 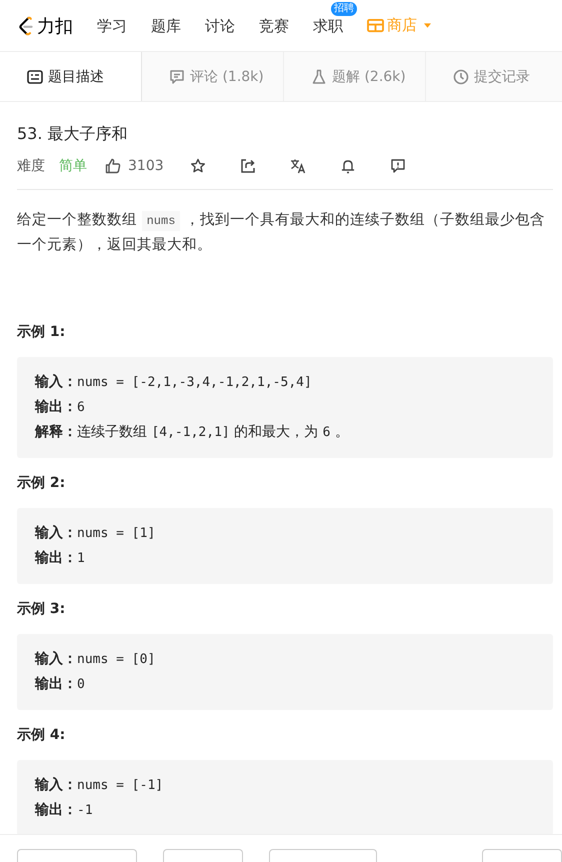 What do you see at coordinates (71, 76) in the screenshot?
I see `tab: 题目描述` at bounding box center [71, 76].